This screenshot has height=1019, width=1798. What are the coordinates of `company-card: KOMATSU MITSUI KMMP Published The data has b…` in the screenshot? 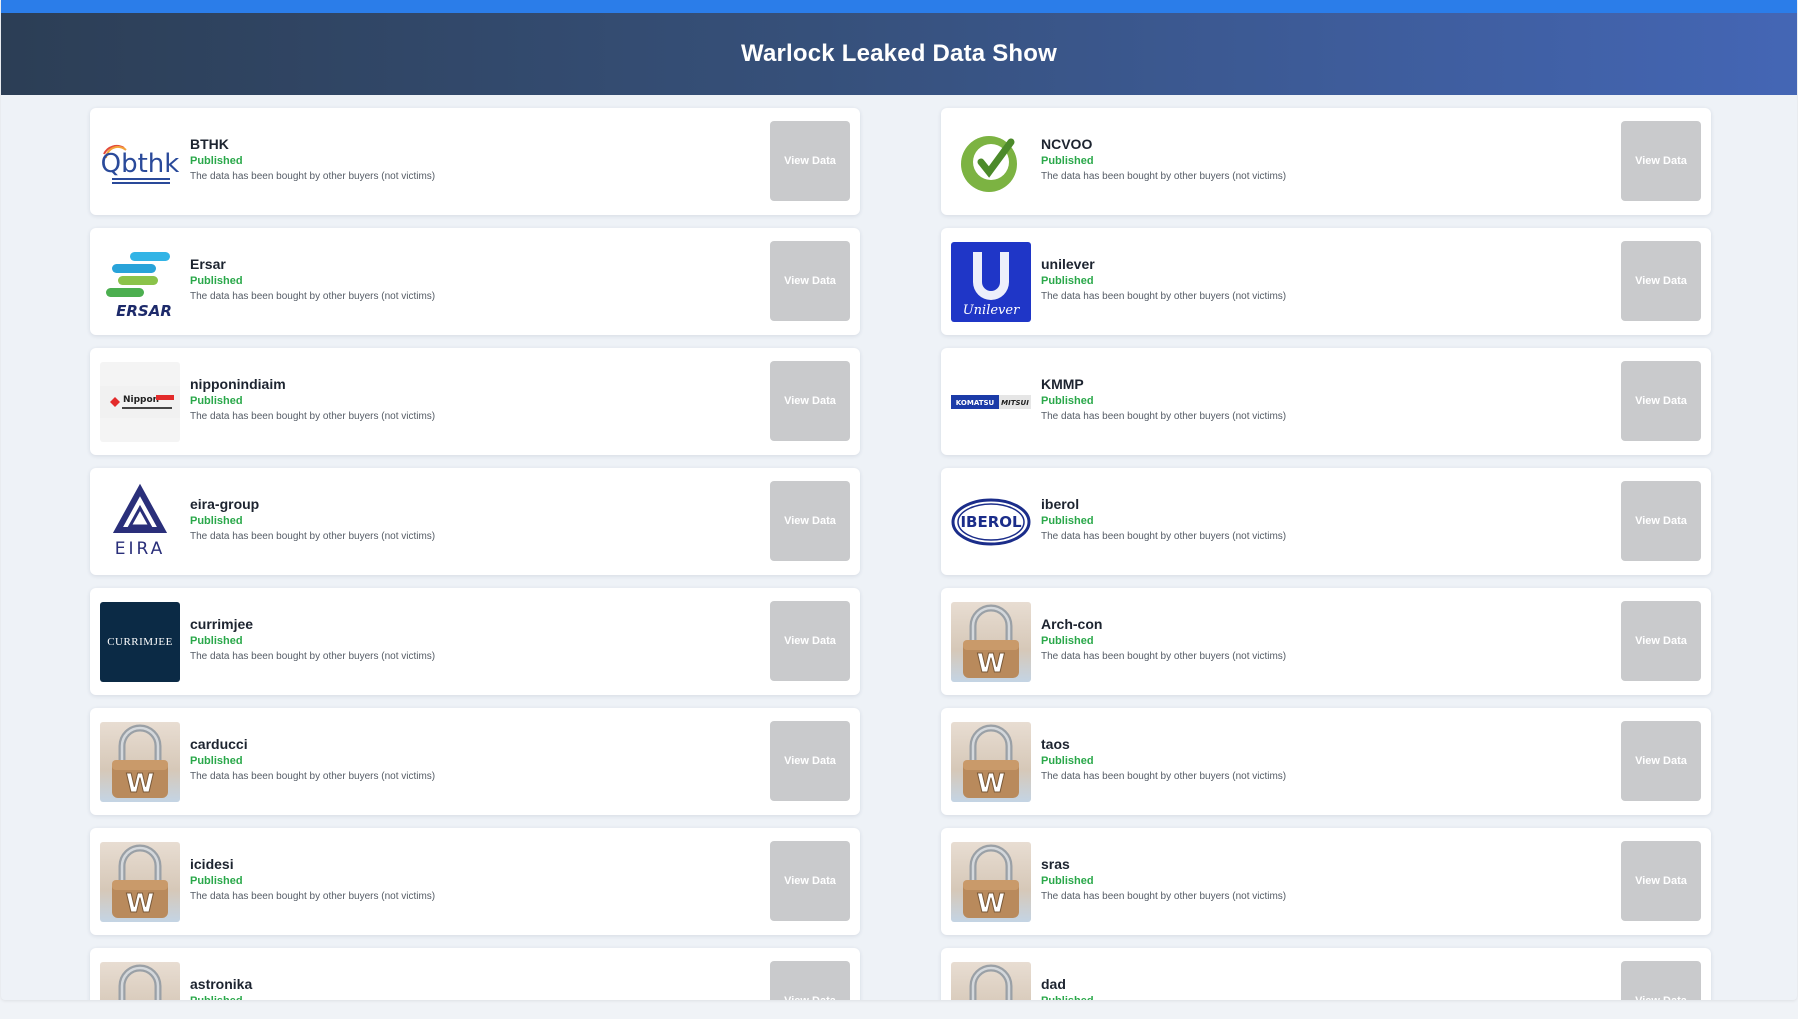 It's located at (1326, 401).